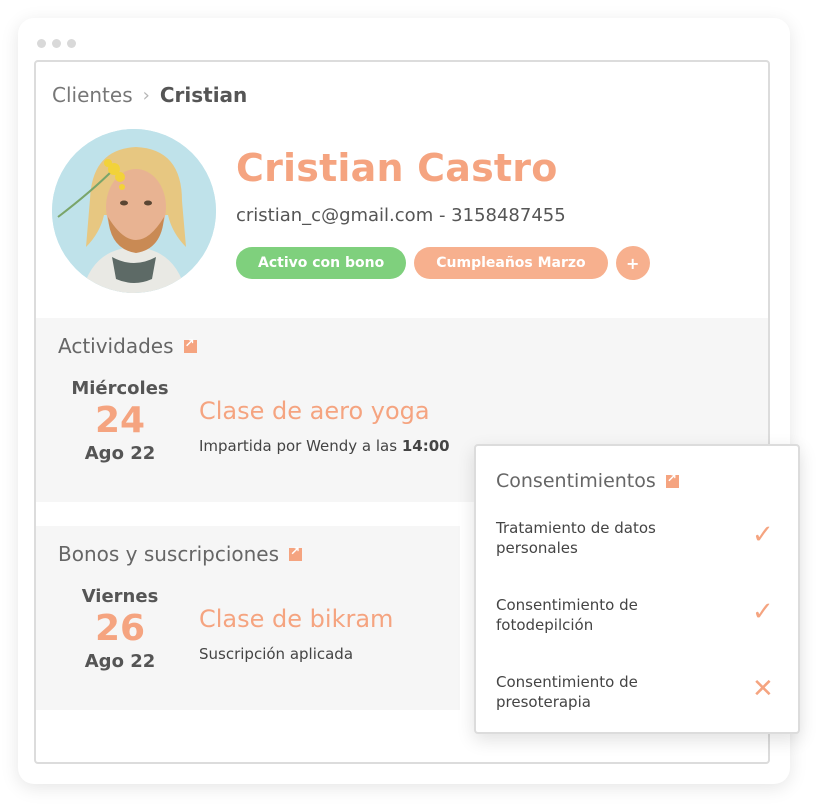 This screenshot has width=834, height=804. I want to click on activity-day: 24, so click(120, 420).